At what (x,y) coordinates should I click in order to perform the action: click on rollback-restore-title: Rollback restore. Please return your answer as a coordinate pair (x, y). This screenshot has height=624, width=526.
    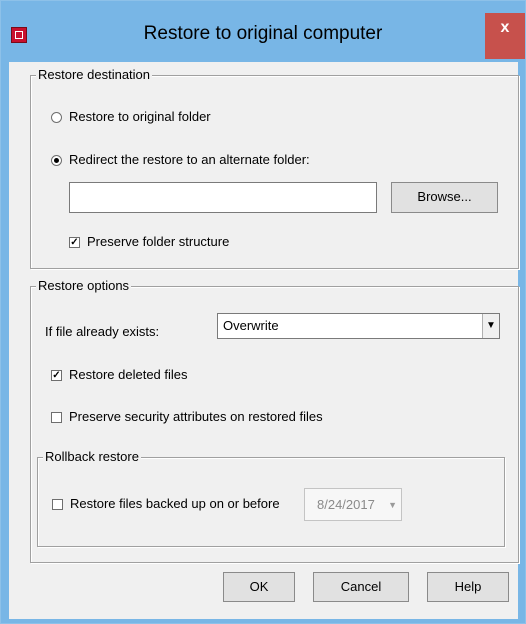
    Looking at the image, I should click on (92, 457).